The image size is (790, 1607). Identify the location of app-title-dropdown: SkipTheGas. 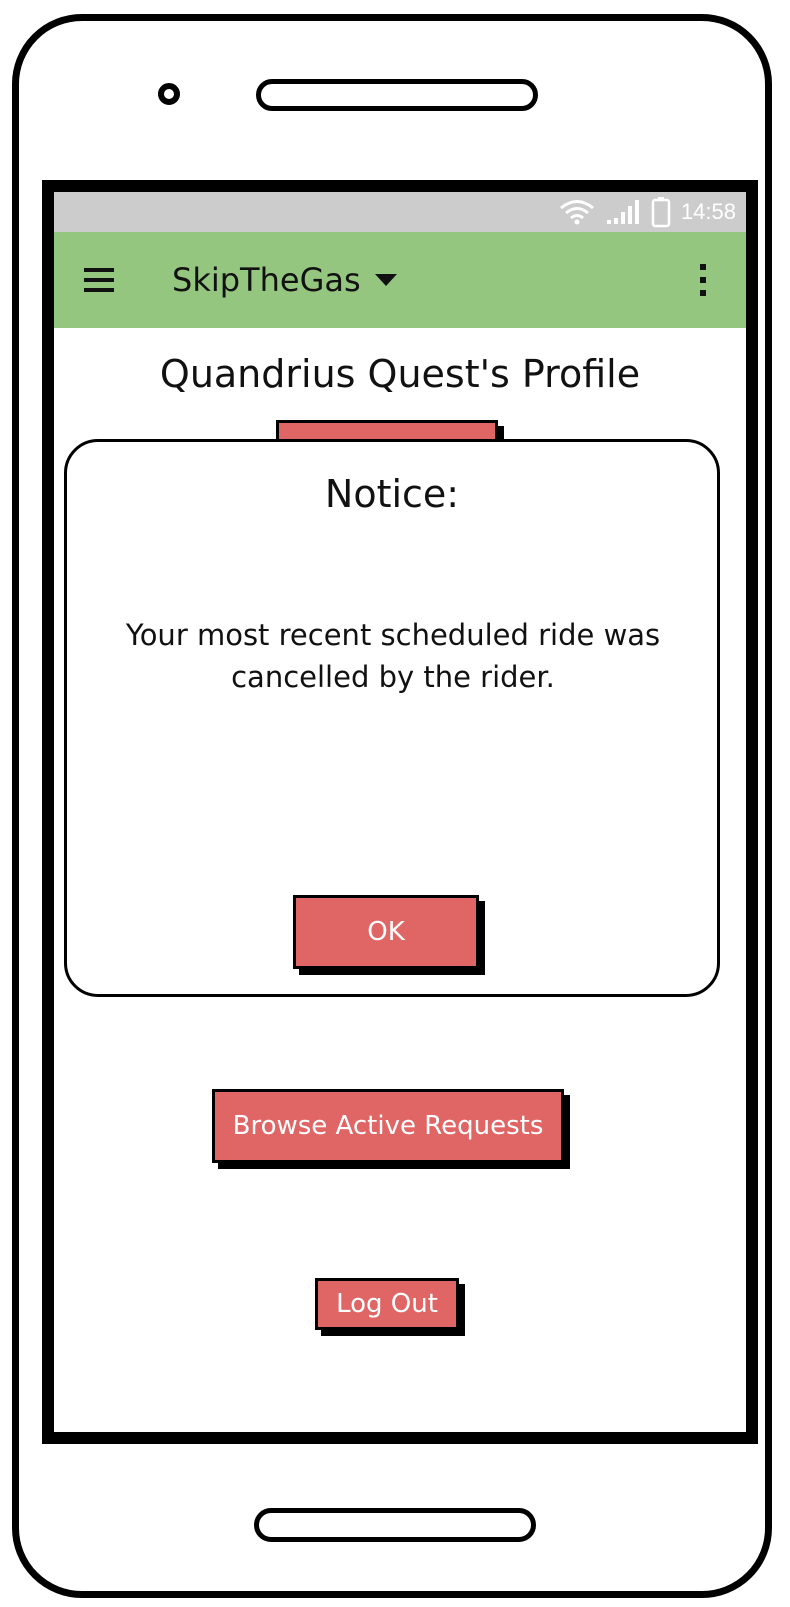
(284, 280).